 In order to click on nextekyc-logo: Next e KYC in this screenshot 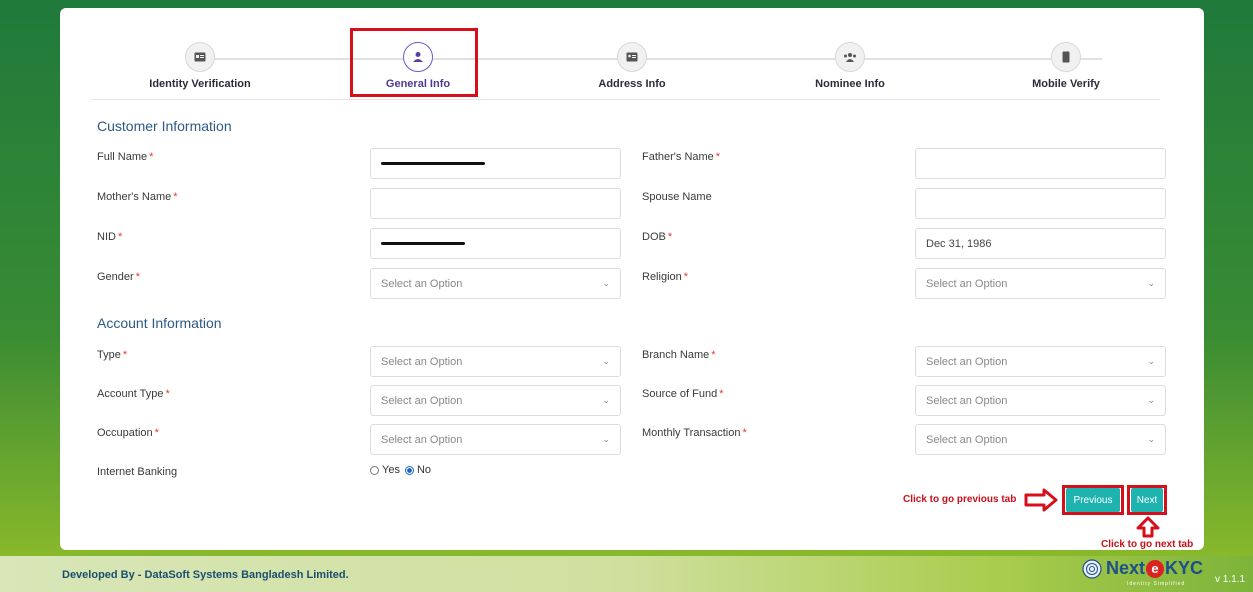, I will do `click(1142, 568)`.